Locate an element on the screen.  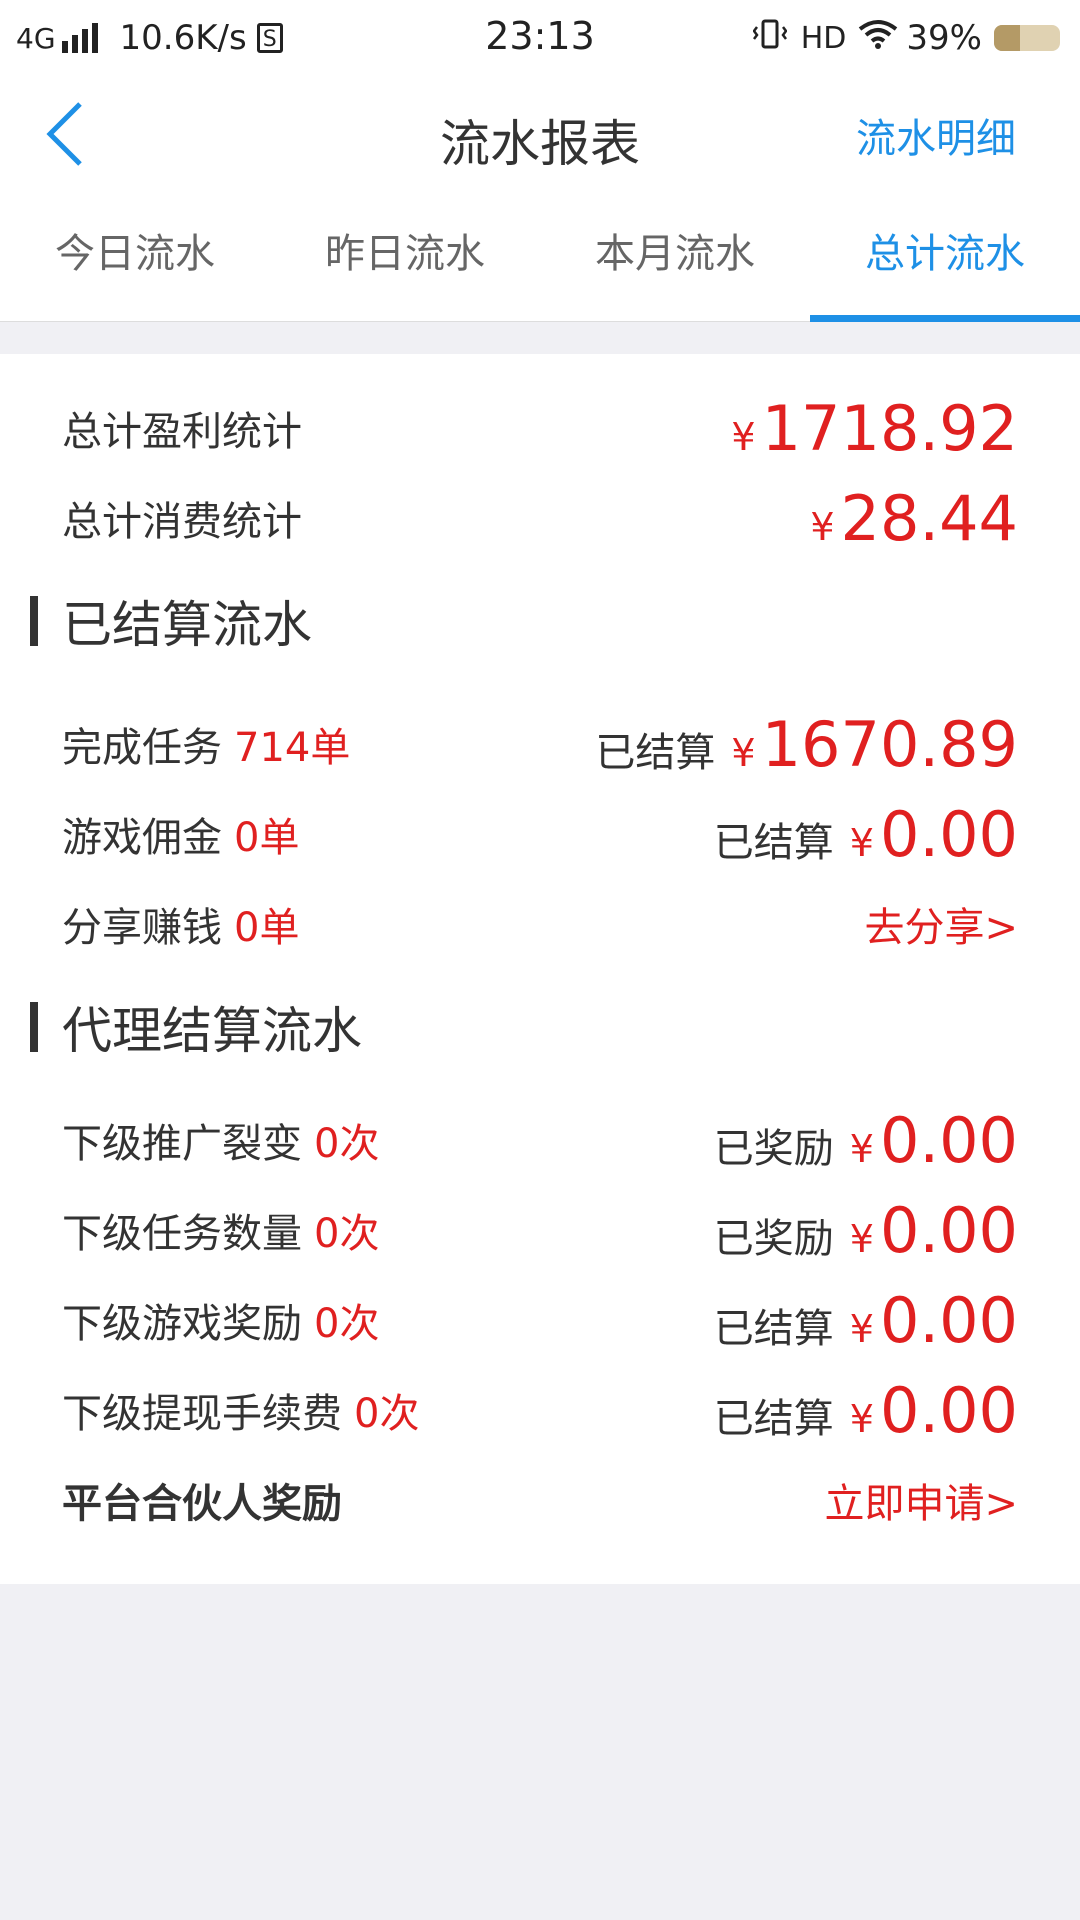
tab-bar: 今日流水 昨日流水 本月流水 总计流水 is located at coordinates (540, 258).